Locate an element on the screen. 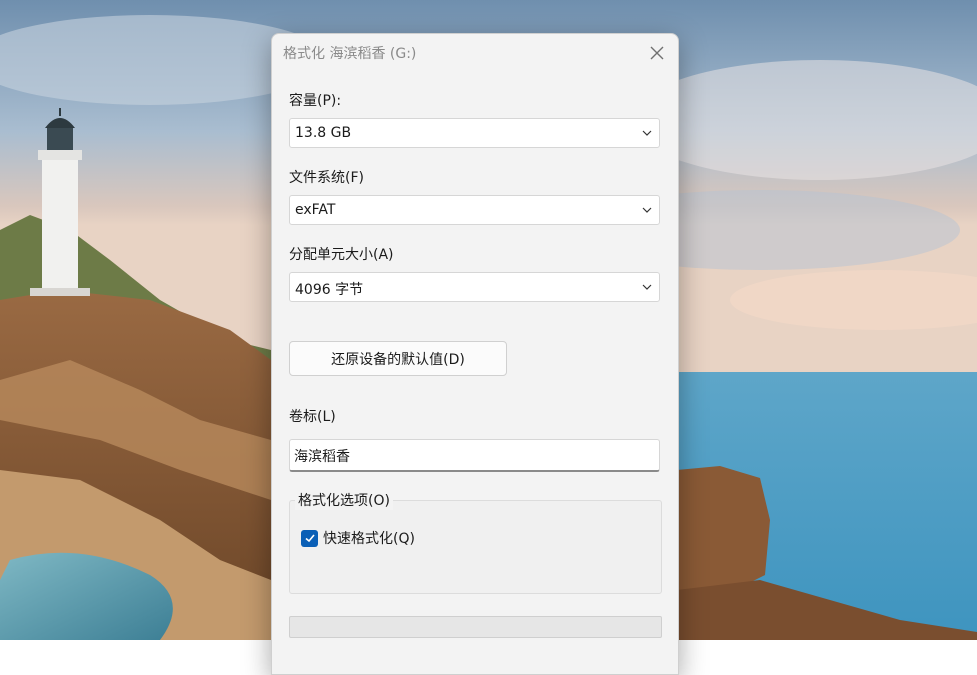 The width and height of the screenshot is (977, 675). volume-label-input: 海滨稻香 is located at coordinates (474, 455).